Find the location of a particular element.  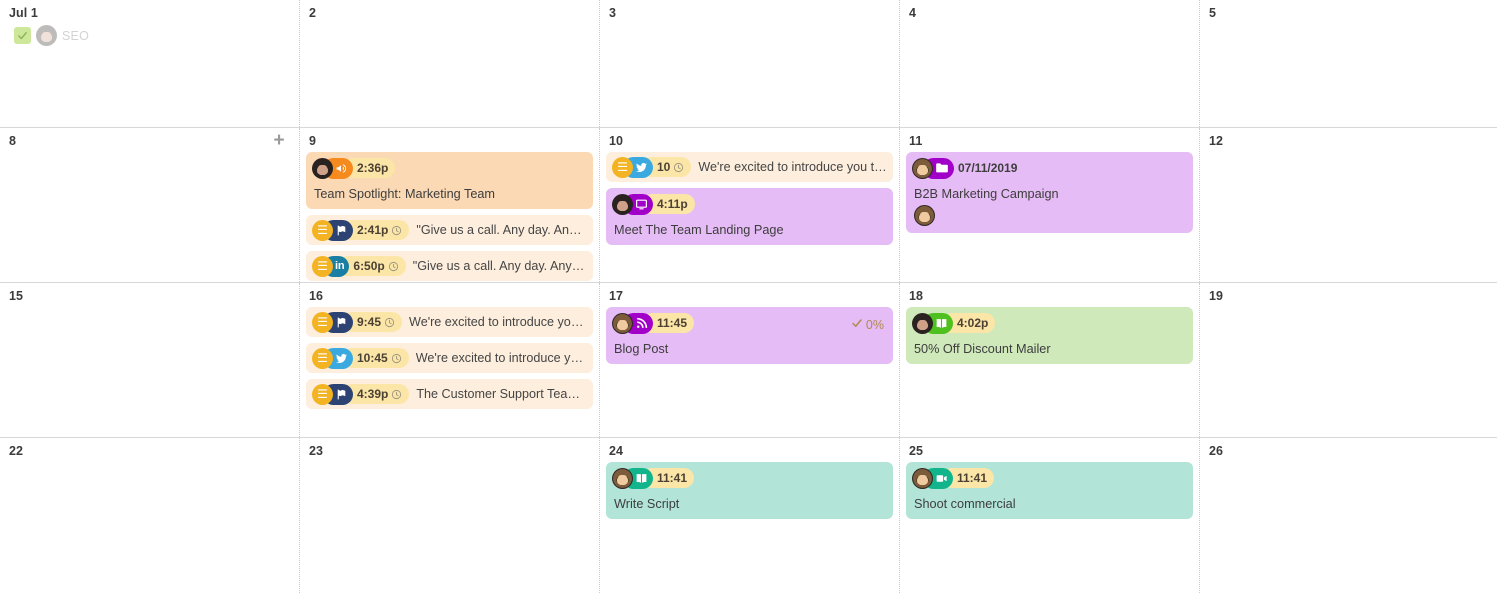

day-number: 23 is located at coordinates (316, 451).